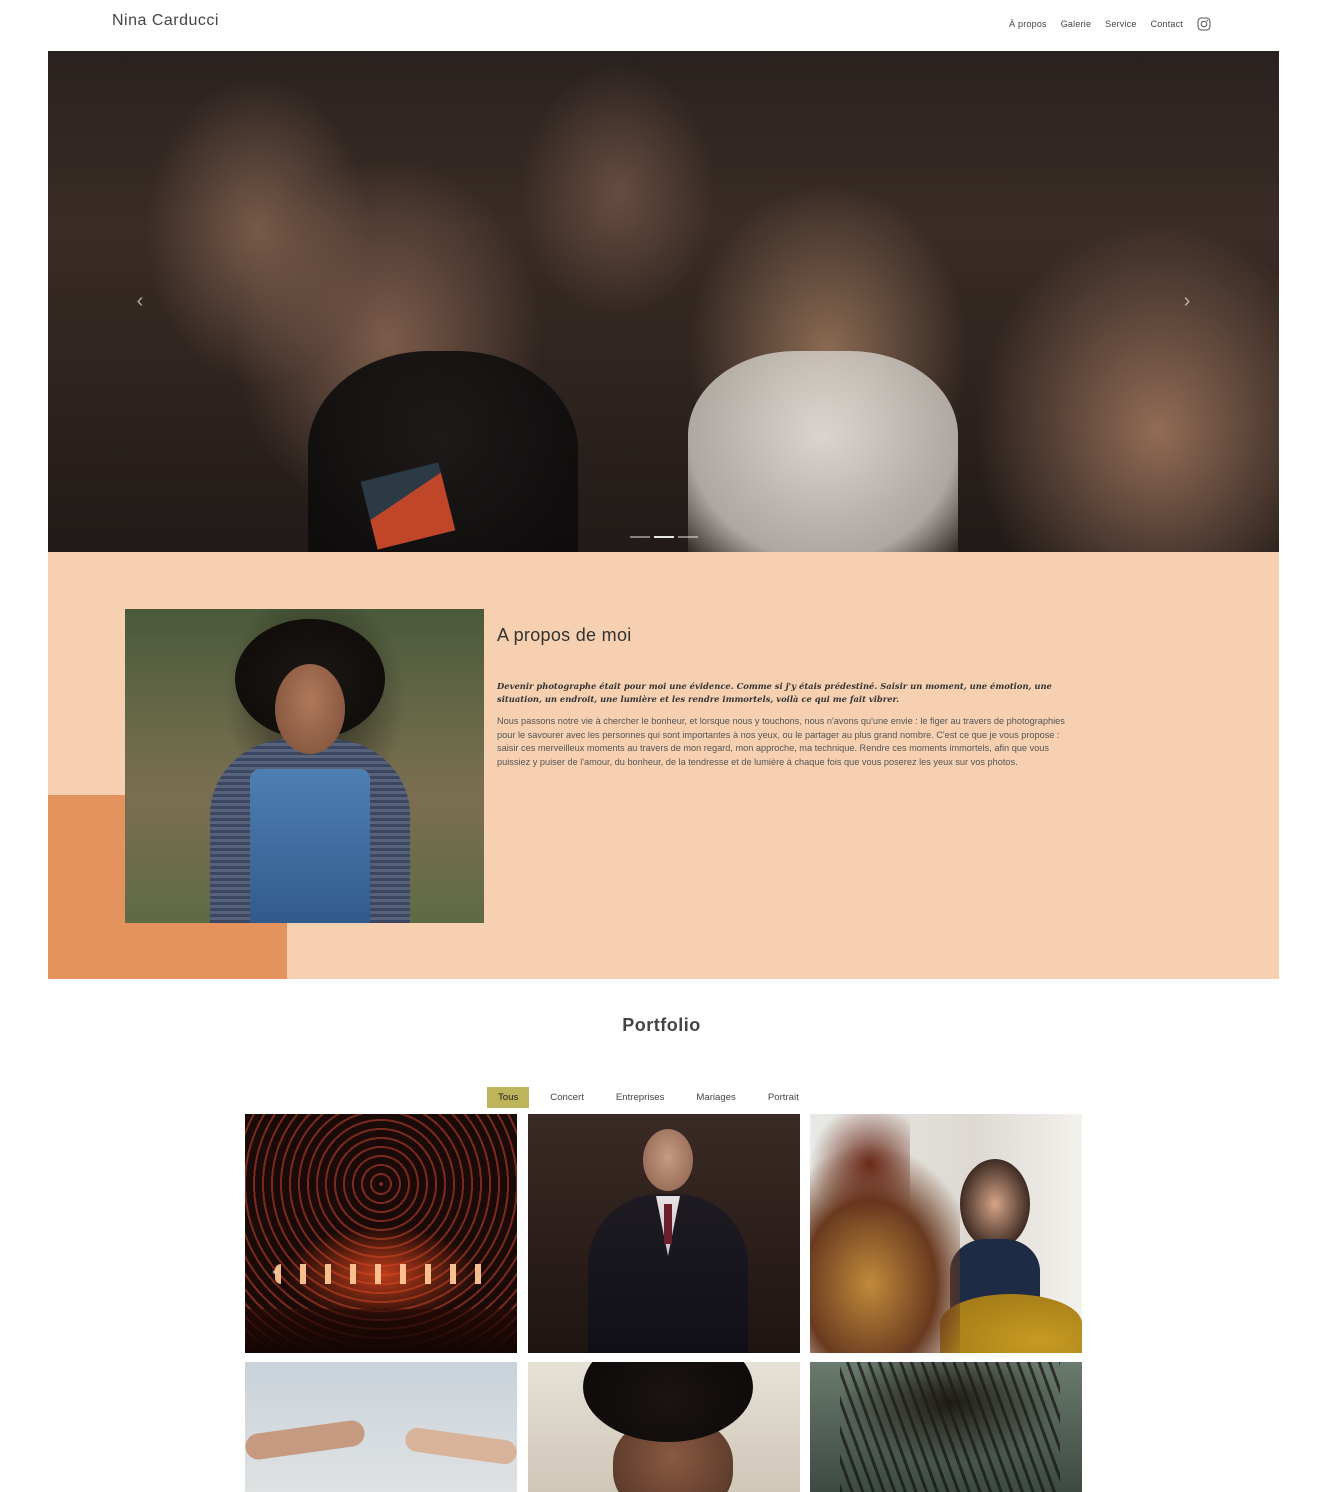 This screenshot has height=1492, width=1323. Describe the element at coordinates (1076, 24) in the screenshot. I see `nav-link-galerie: Galerie` at that location.